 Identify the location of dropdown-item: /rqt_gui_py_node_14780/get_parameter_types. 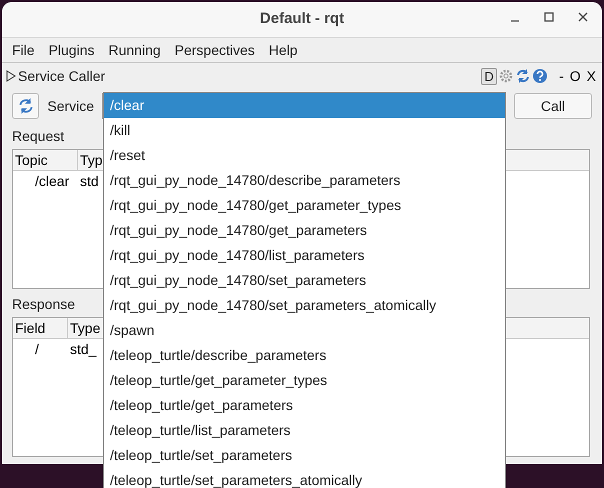
(304, 205).